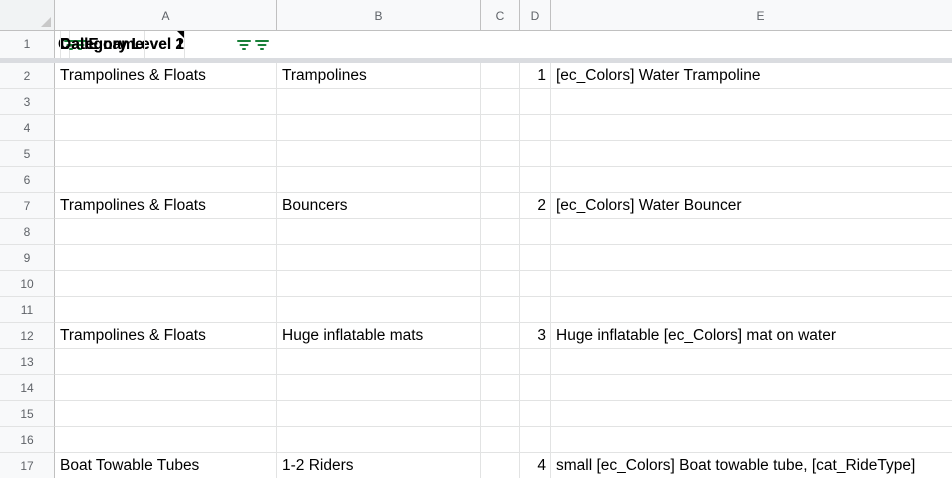 The image size is (952, 478). Describe the element at coordinates (379, 15) in the screenshot. I see `column-header-b: B` at that location.